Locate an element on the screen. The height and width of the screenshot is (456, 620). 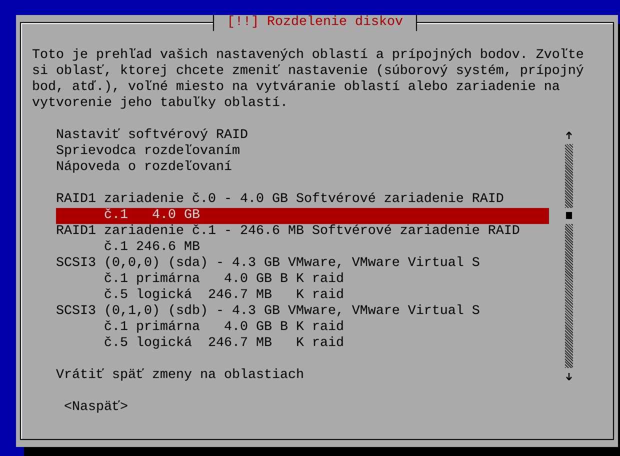
back-button: <Naspäť> is located at coordinates (96, 408).